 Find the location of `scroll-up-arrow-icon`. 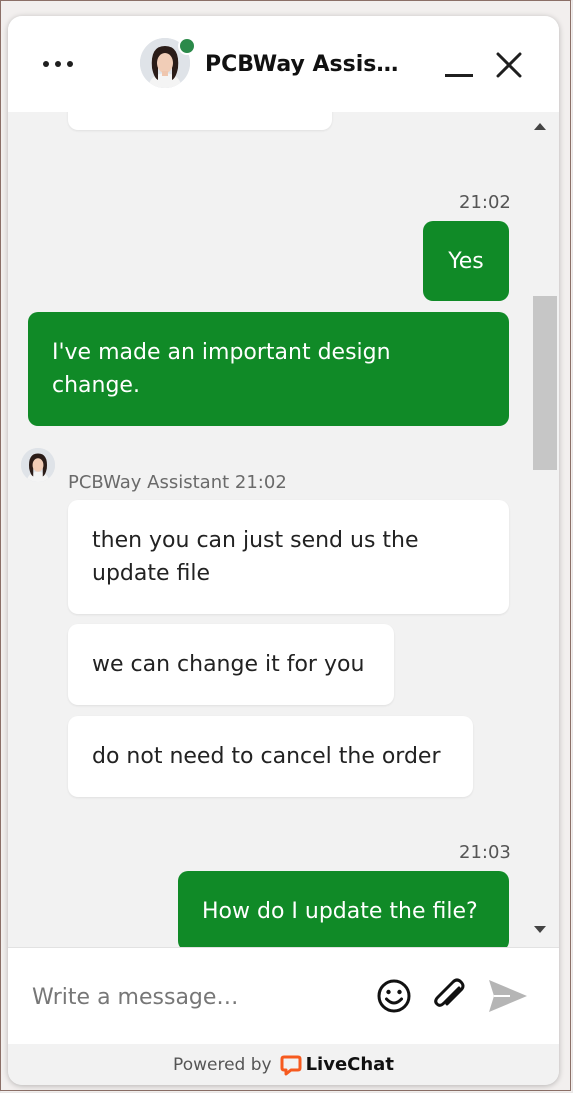

scroll-up-arrow-icon is located at coordinates (540, 126).